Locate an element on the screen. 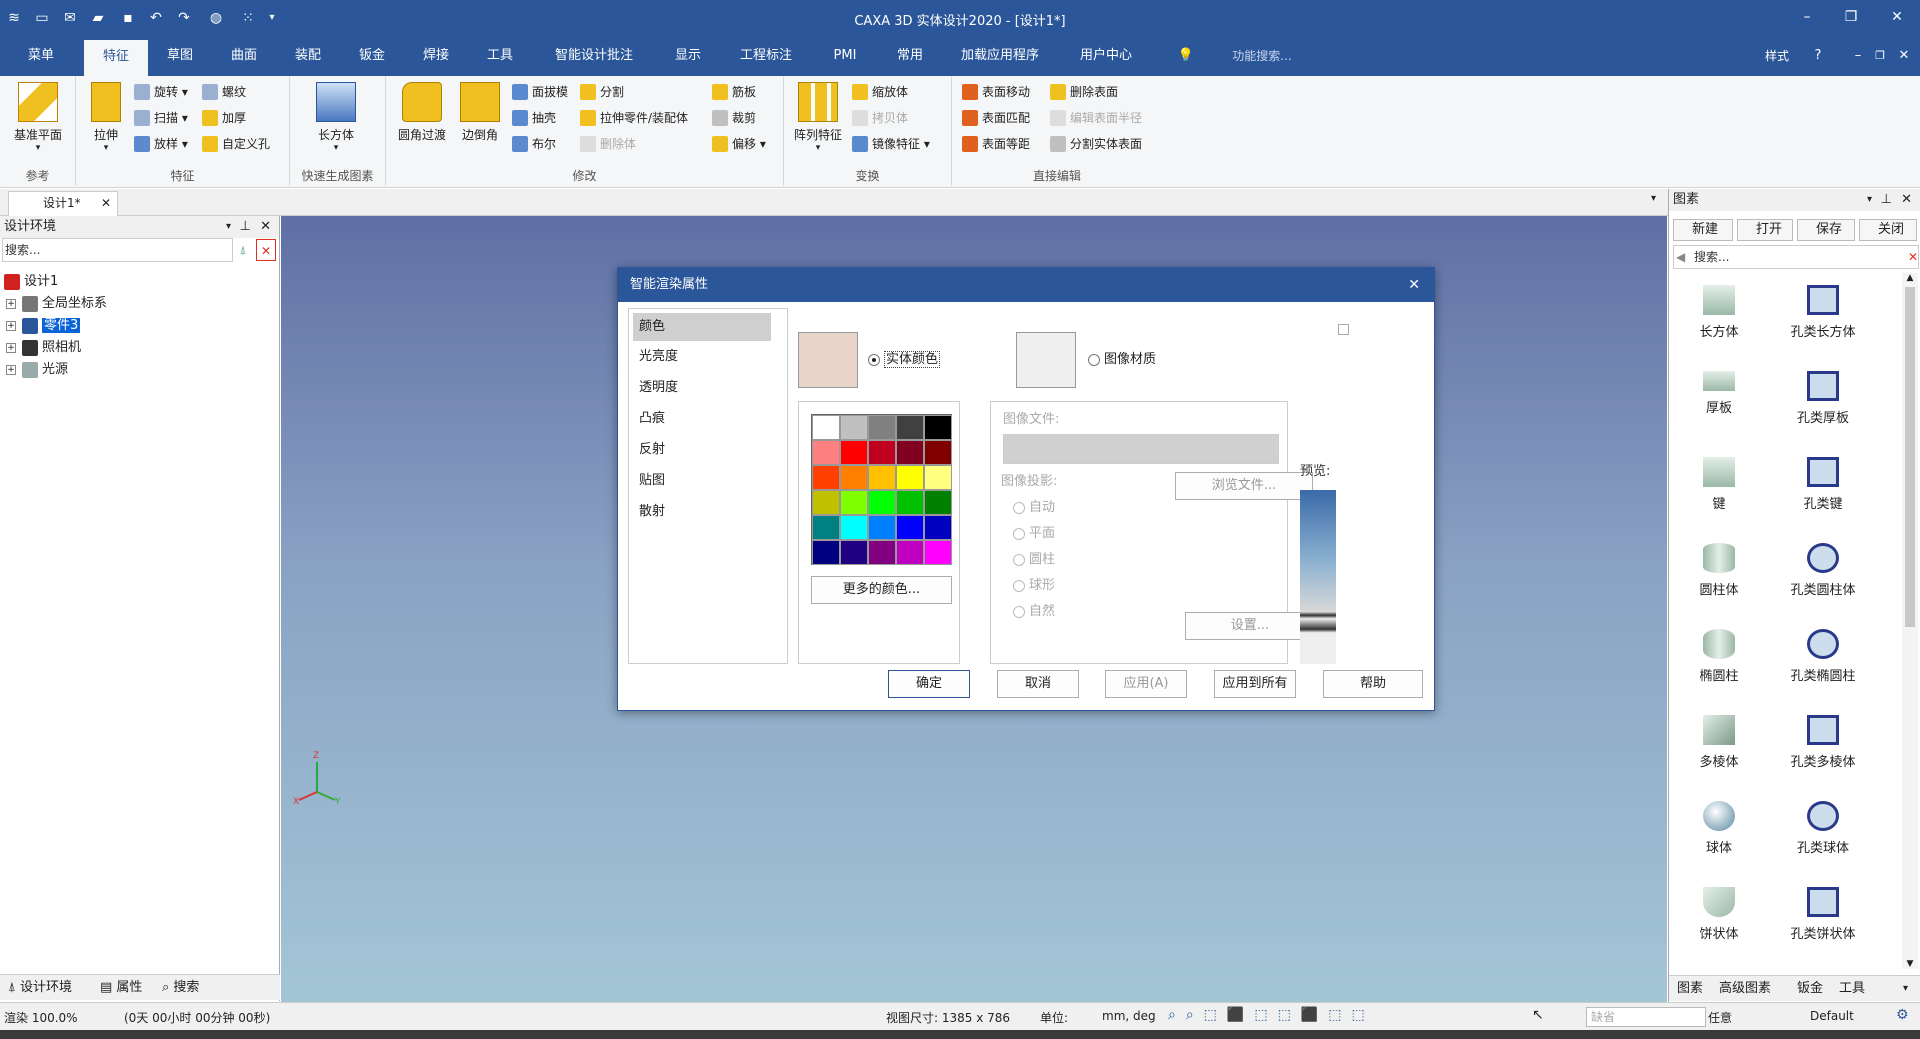  draft-face-button: 面拔模 is located at coordinates (539, 92).